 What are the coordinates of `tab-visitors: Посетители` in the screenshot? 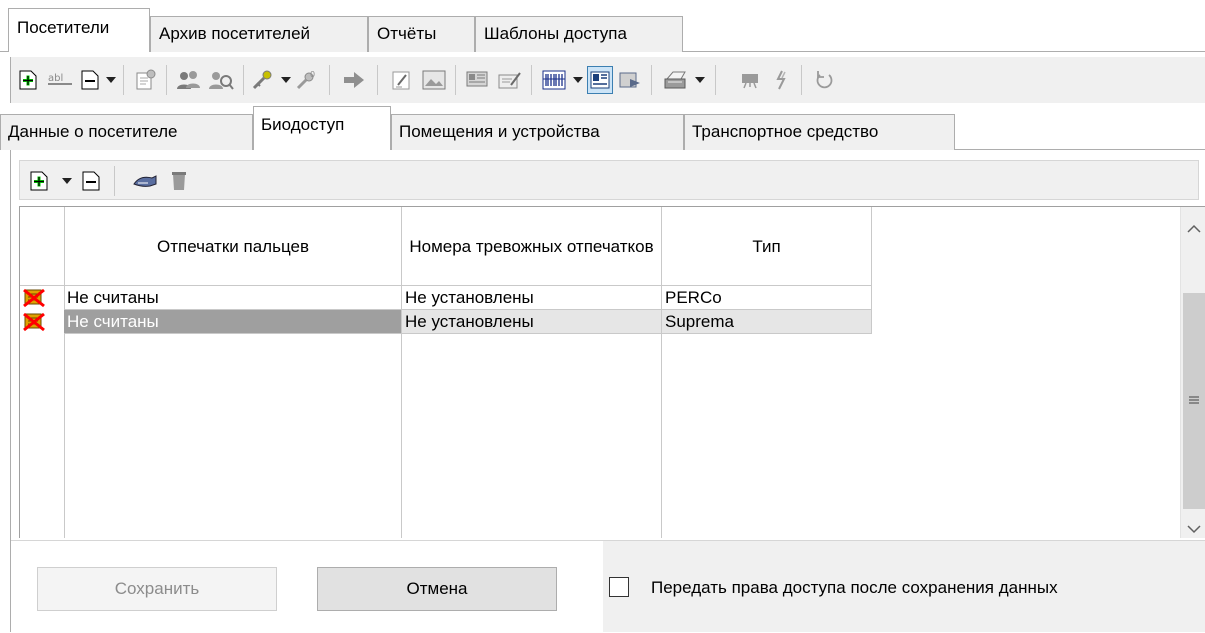 It's located at (79, 30).